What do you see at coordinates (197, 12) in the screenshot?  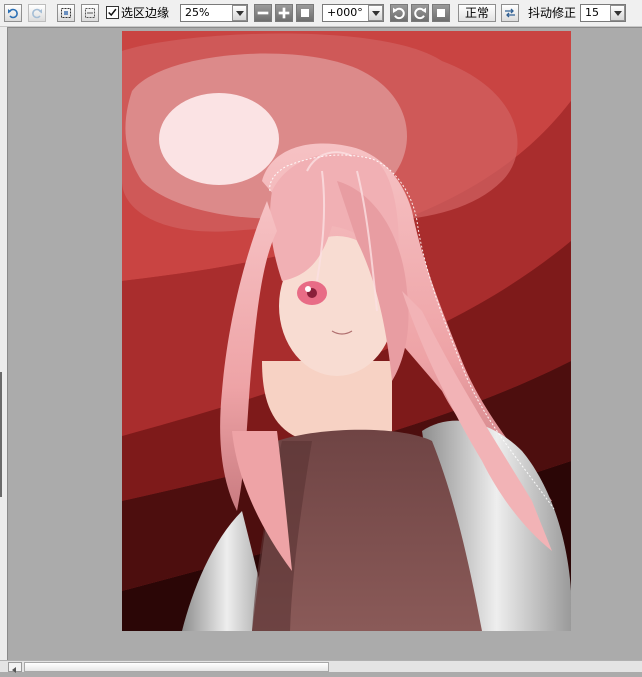 I see `zoom-value: 25%` at bounding box center [197, 12].